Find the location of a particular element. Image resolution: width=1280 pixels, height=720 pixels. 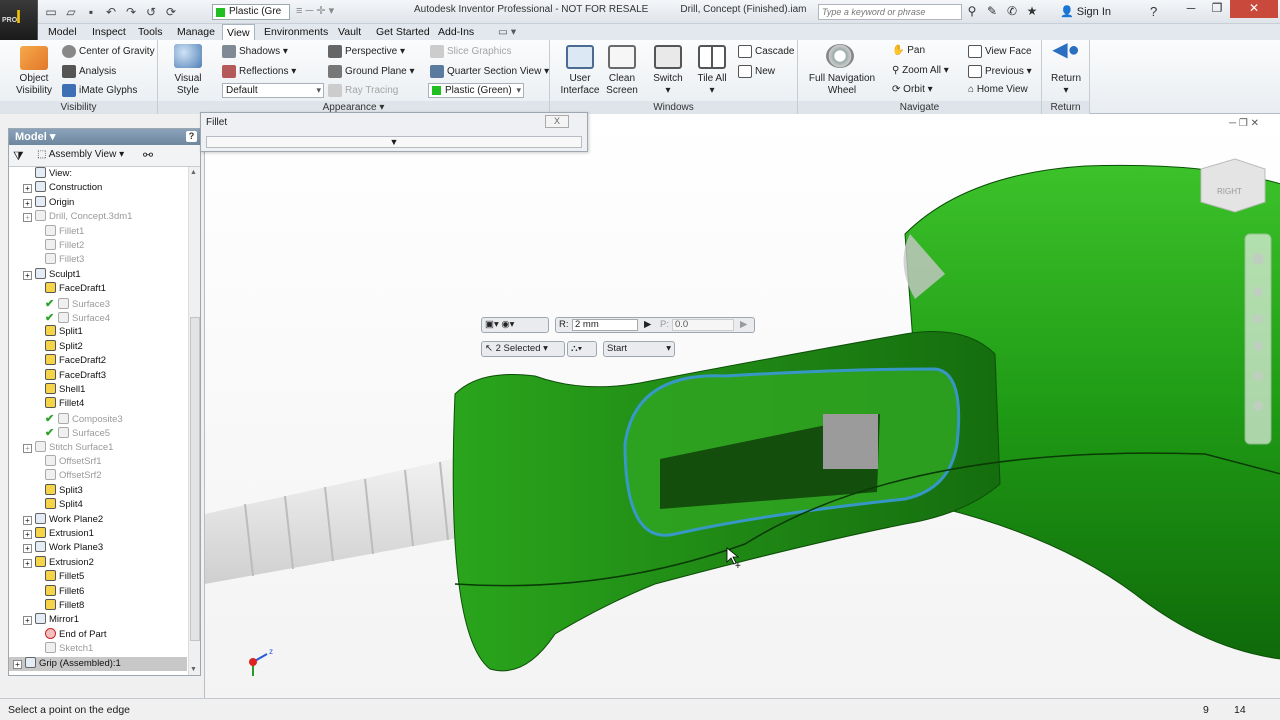

scroll-up-icon: ▲ is located at coordinates (193, 172).